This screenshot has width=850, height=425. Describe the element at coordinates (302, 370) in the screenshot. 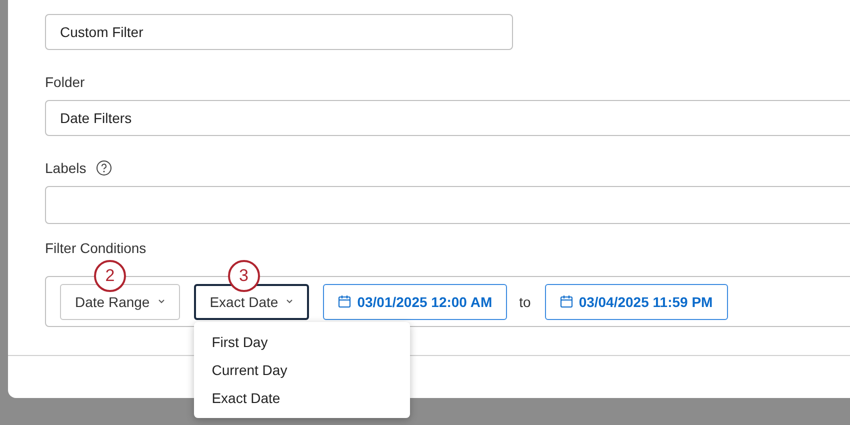

I see `menu-item: Current Day` at that location.